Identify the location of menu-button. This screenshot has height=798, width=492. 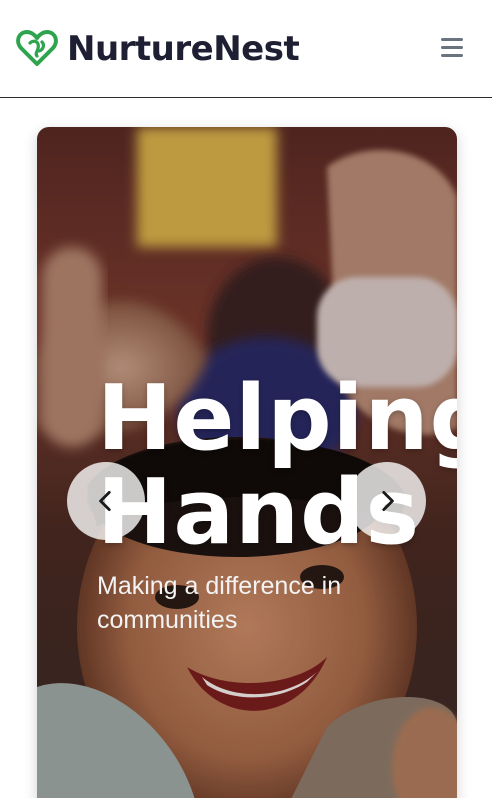
(452, 48).